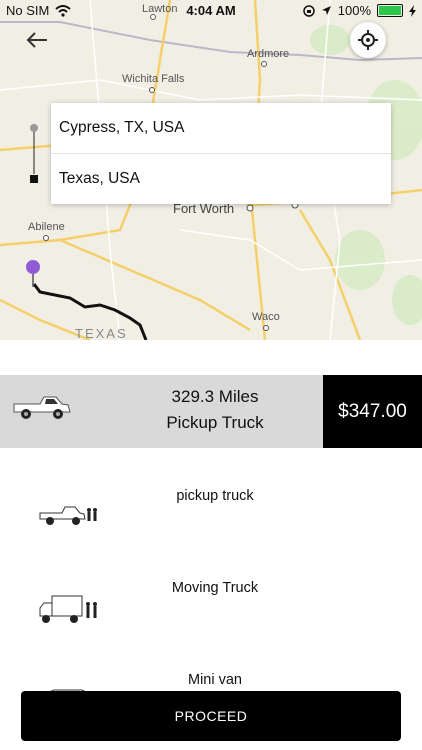 The height and width of the screenshot is (750, 422). What do you see at coordinates (101, 333) in the screenshot?
I see `map-label-texas: TEXAS` at bounding box center [101, 333].